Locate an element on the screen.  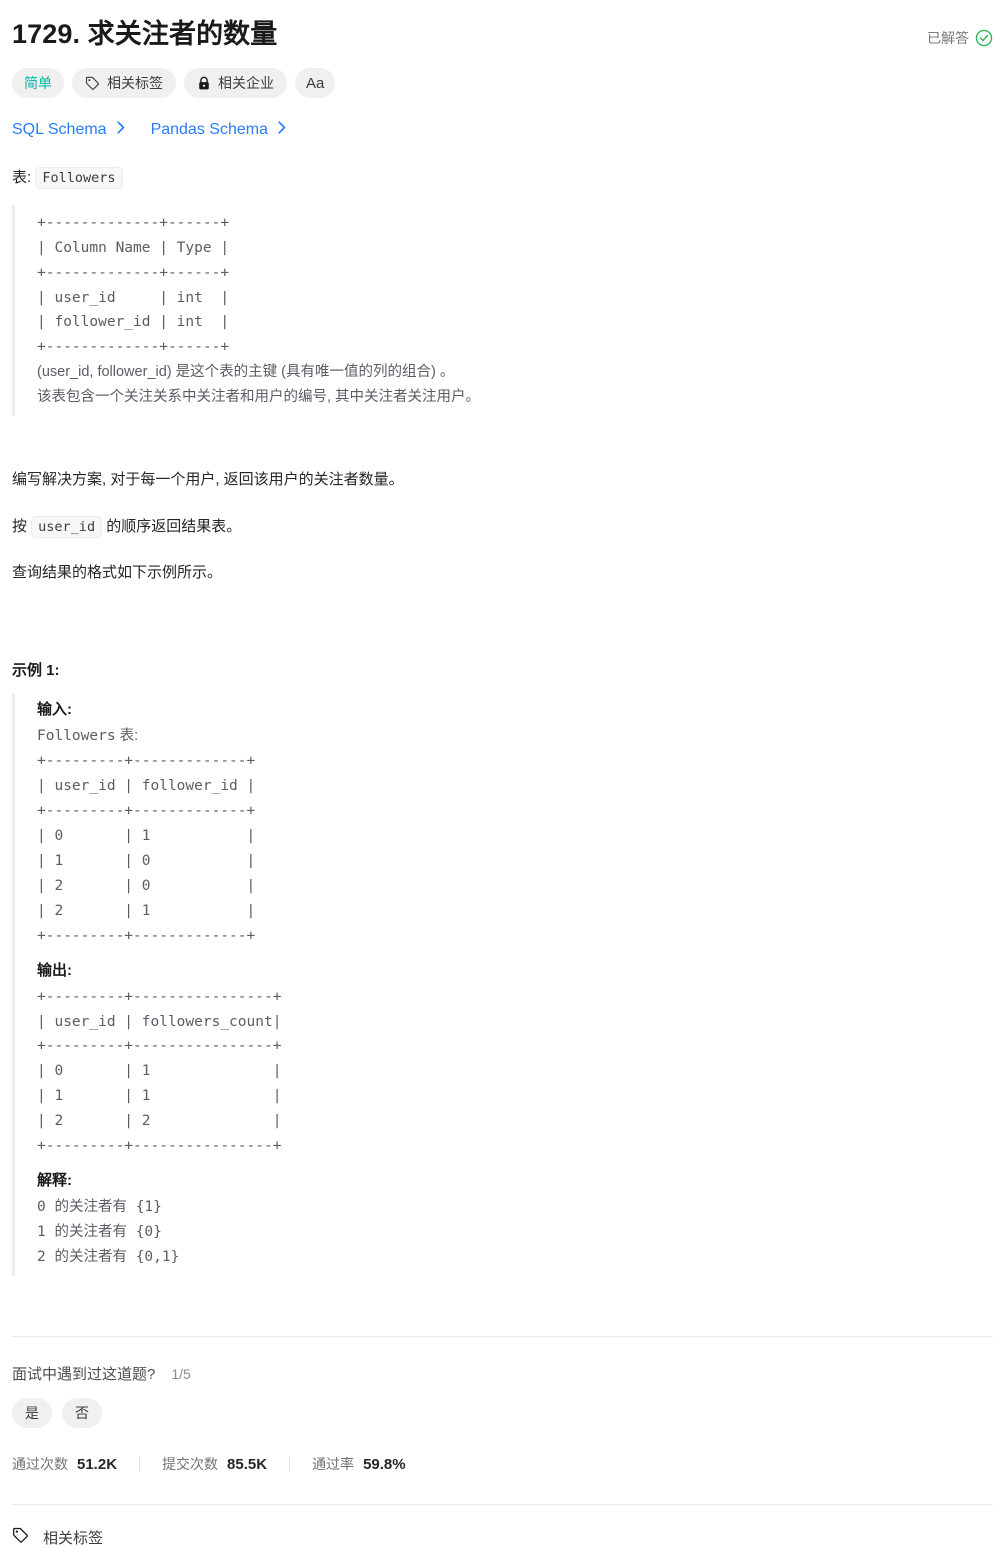
accepted-count-label: 通过次数 is located at coordinates (40, 1463).